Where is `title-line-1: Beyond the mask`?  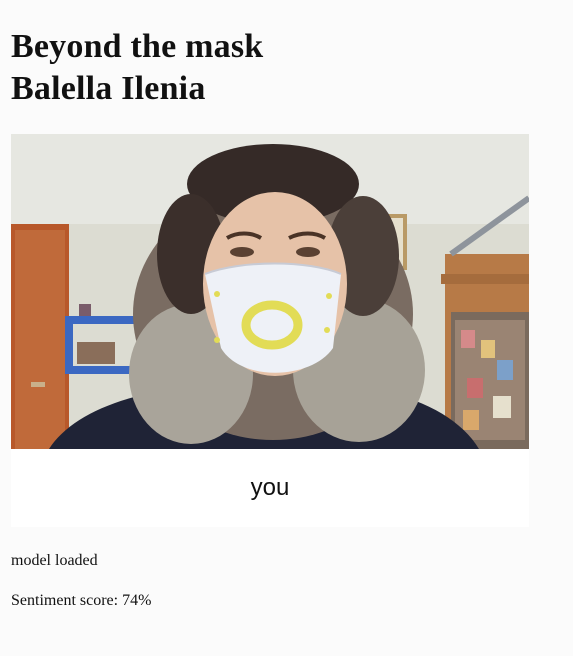 title-line-1: Beyond the mask is located at coordinates (137, 46).